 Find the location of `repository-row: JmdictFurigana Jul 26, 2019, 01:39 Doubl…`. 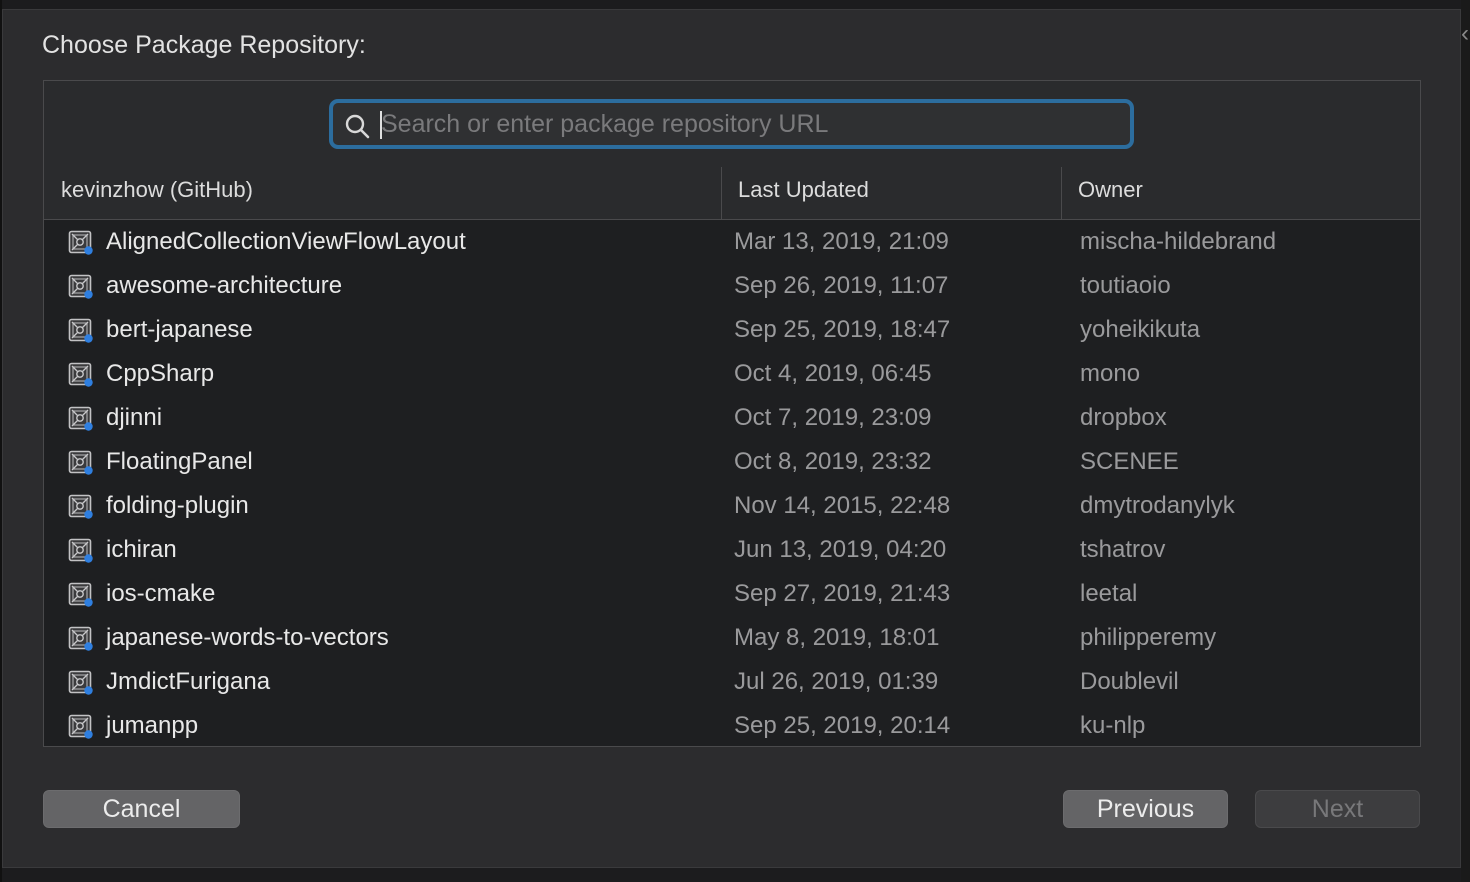

repository-row: JmdictFurigana Jul 26, 2019, 01:39 Doubl… is located at coordinates (732, 682).